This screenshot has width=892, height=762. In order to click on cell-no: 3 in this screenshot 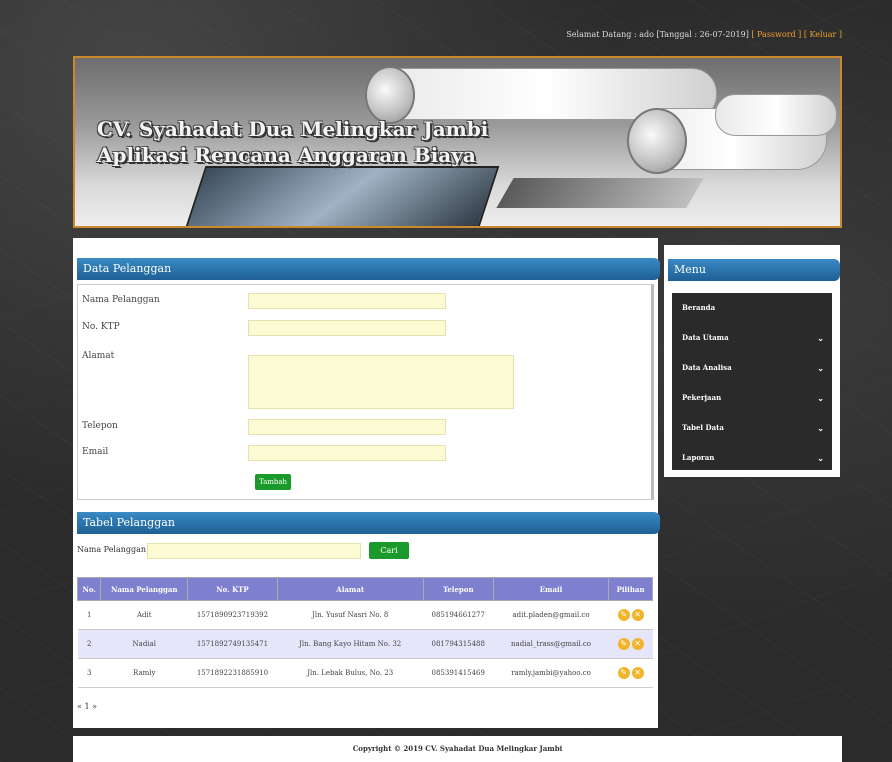, I will do `click(89, 673)`.